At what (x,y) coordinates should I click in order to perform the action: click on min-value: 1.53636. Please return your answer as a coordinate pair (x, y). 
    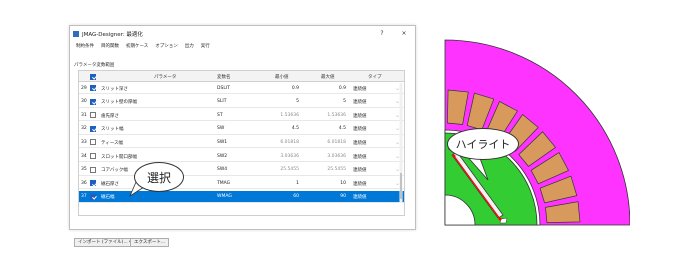
    Looking at the image, I should click on (284, 115).